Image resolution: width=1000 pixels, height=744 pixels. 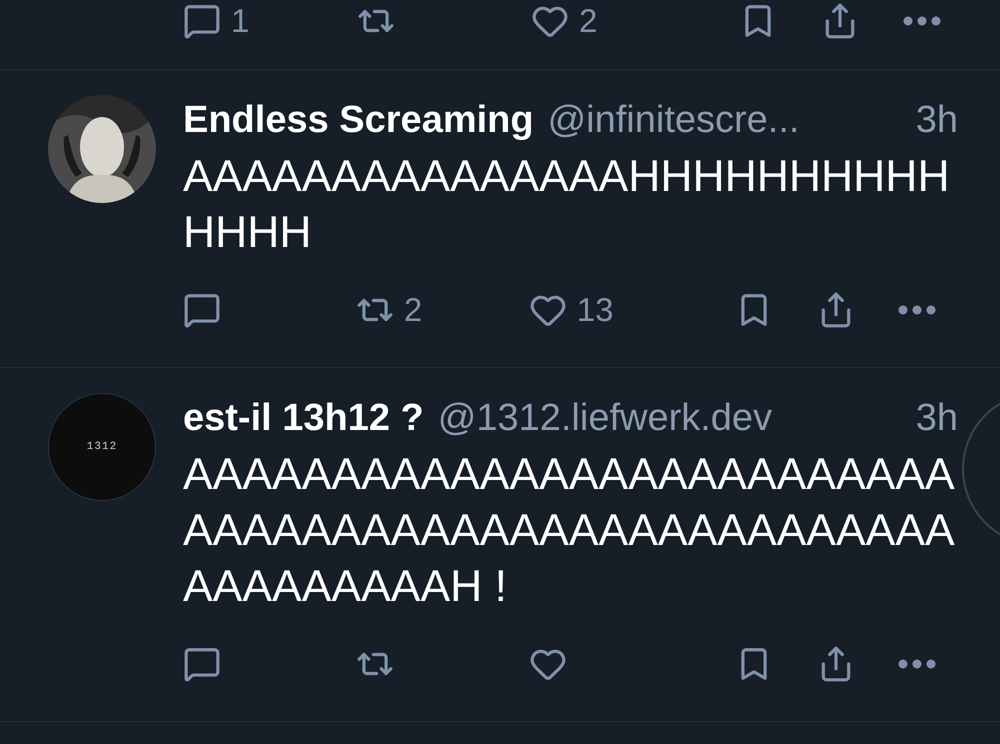 What do you see at coordinates (588, 310) in the screenshot?
I see `like-button: 13` at bounding box center [588, 310].